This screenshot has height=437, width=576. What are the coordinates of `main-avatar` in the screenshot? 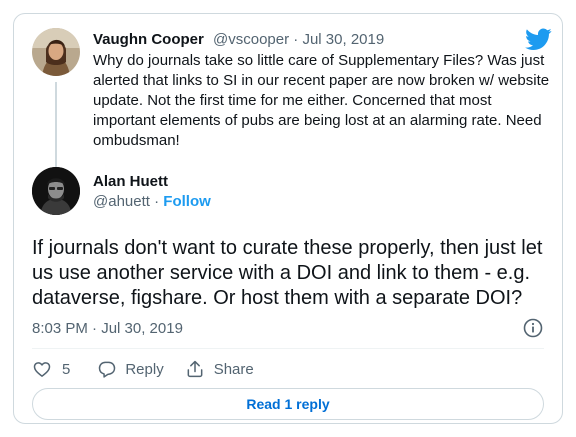 It's located at (56, 191).